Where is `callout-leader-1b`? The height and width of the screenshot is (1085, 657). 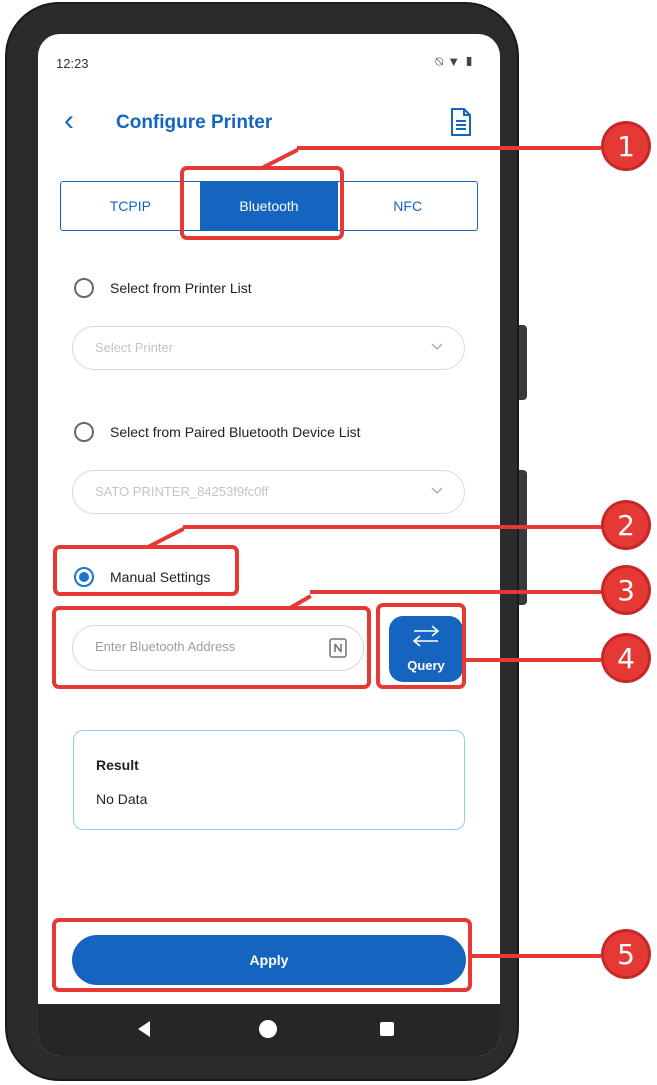
callout-leader-1b is located at coordinates (452, 148).